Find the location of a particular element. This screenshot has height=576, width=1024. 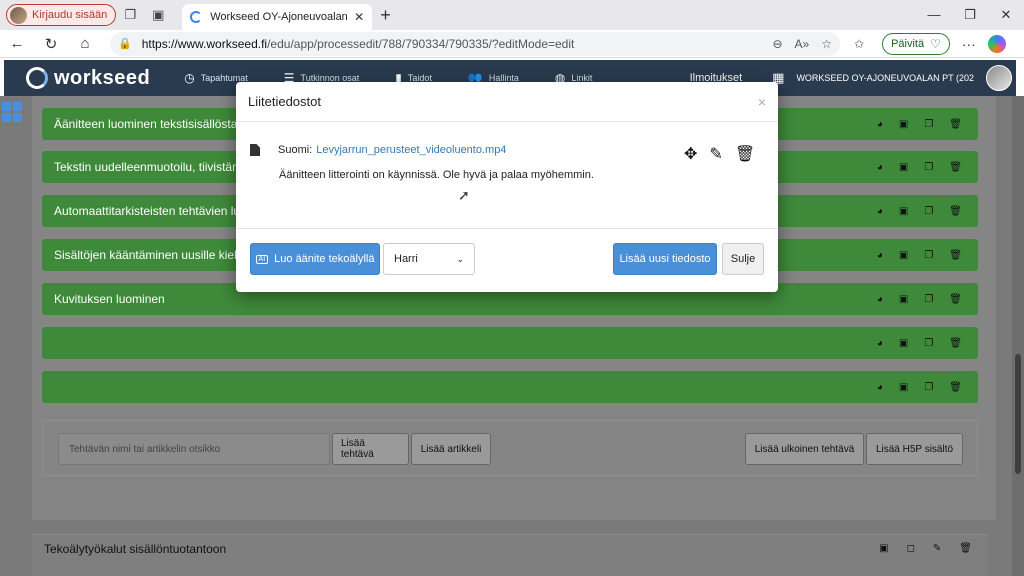

ai-tools-actions: ▣ ◻ ✎ 🗑 is located at coordinates (925, 548).